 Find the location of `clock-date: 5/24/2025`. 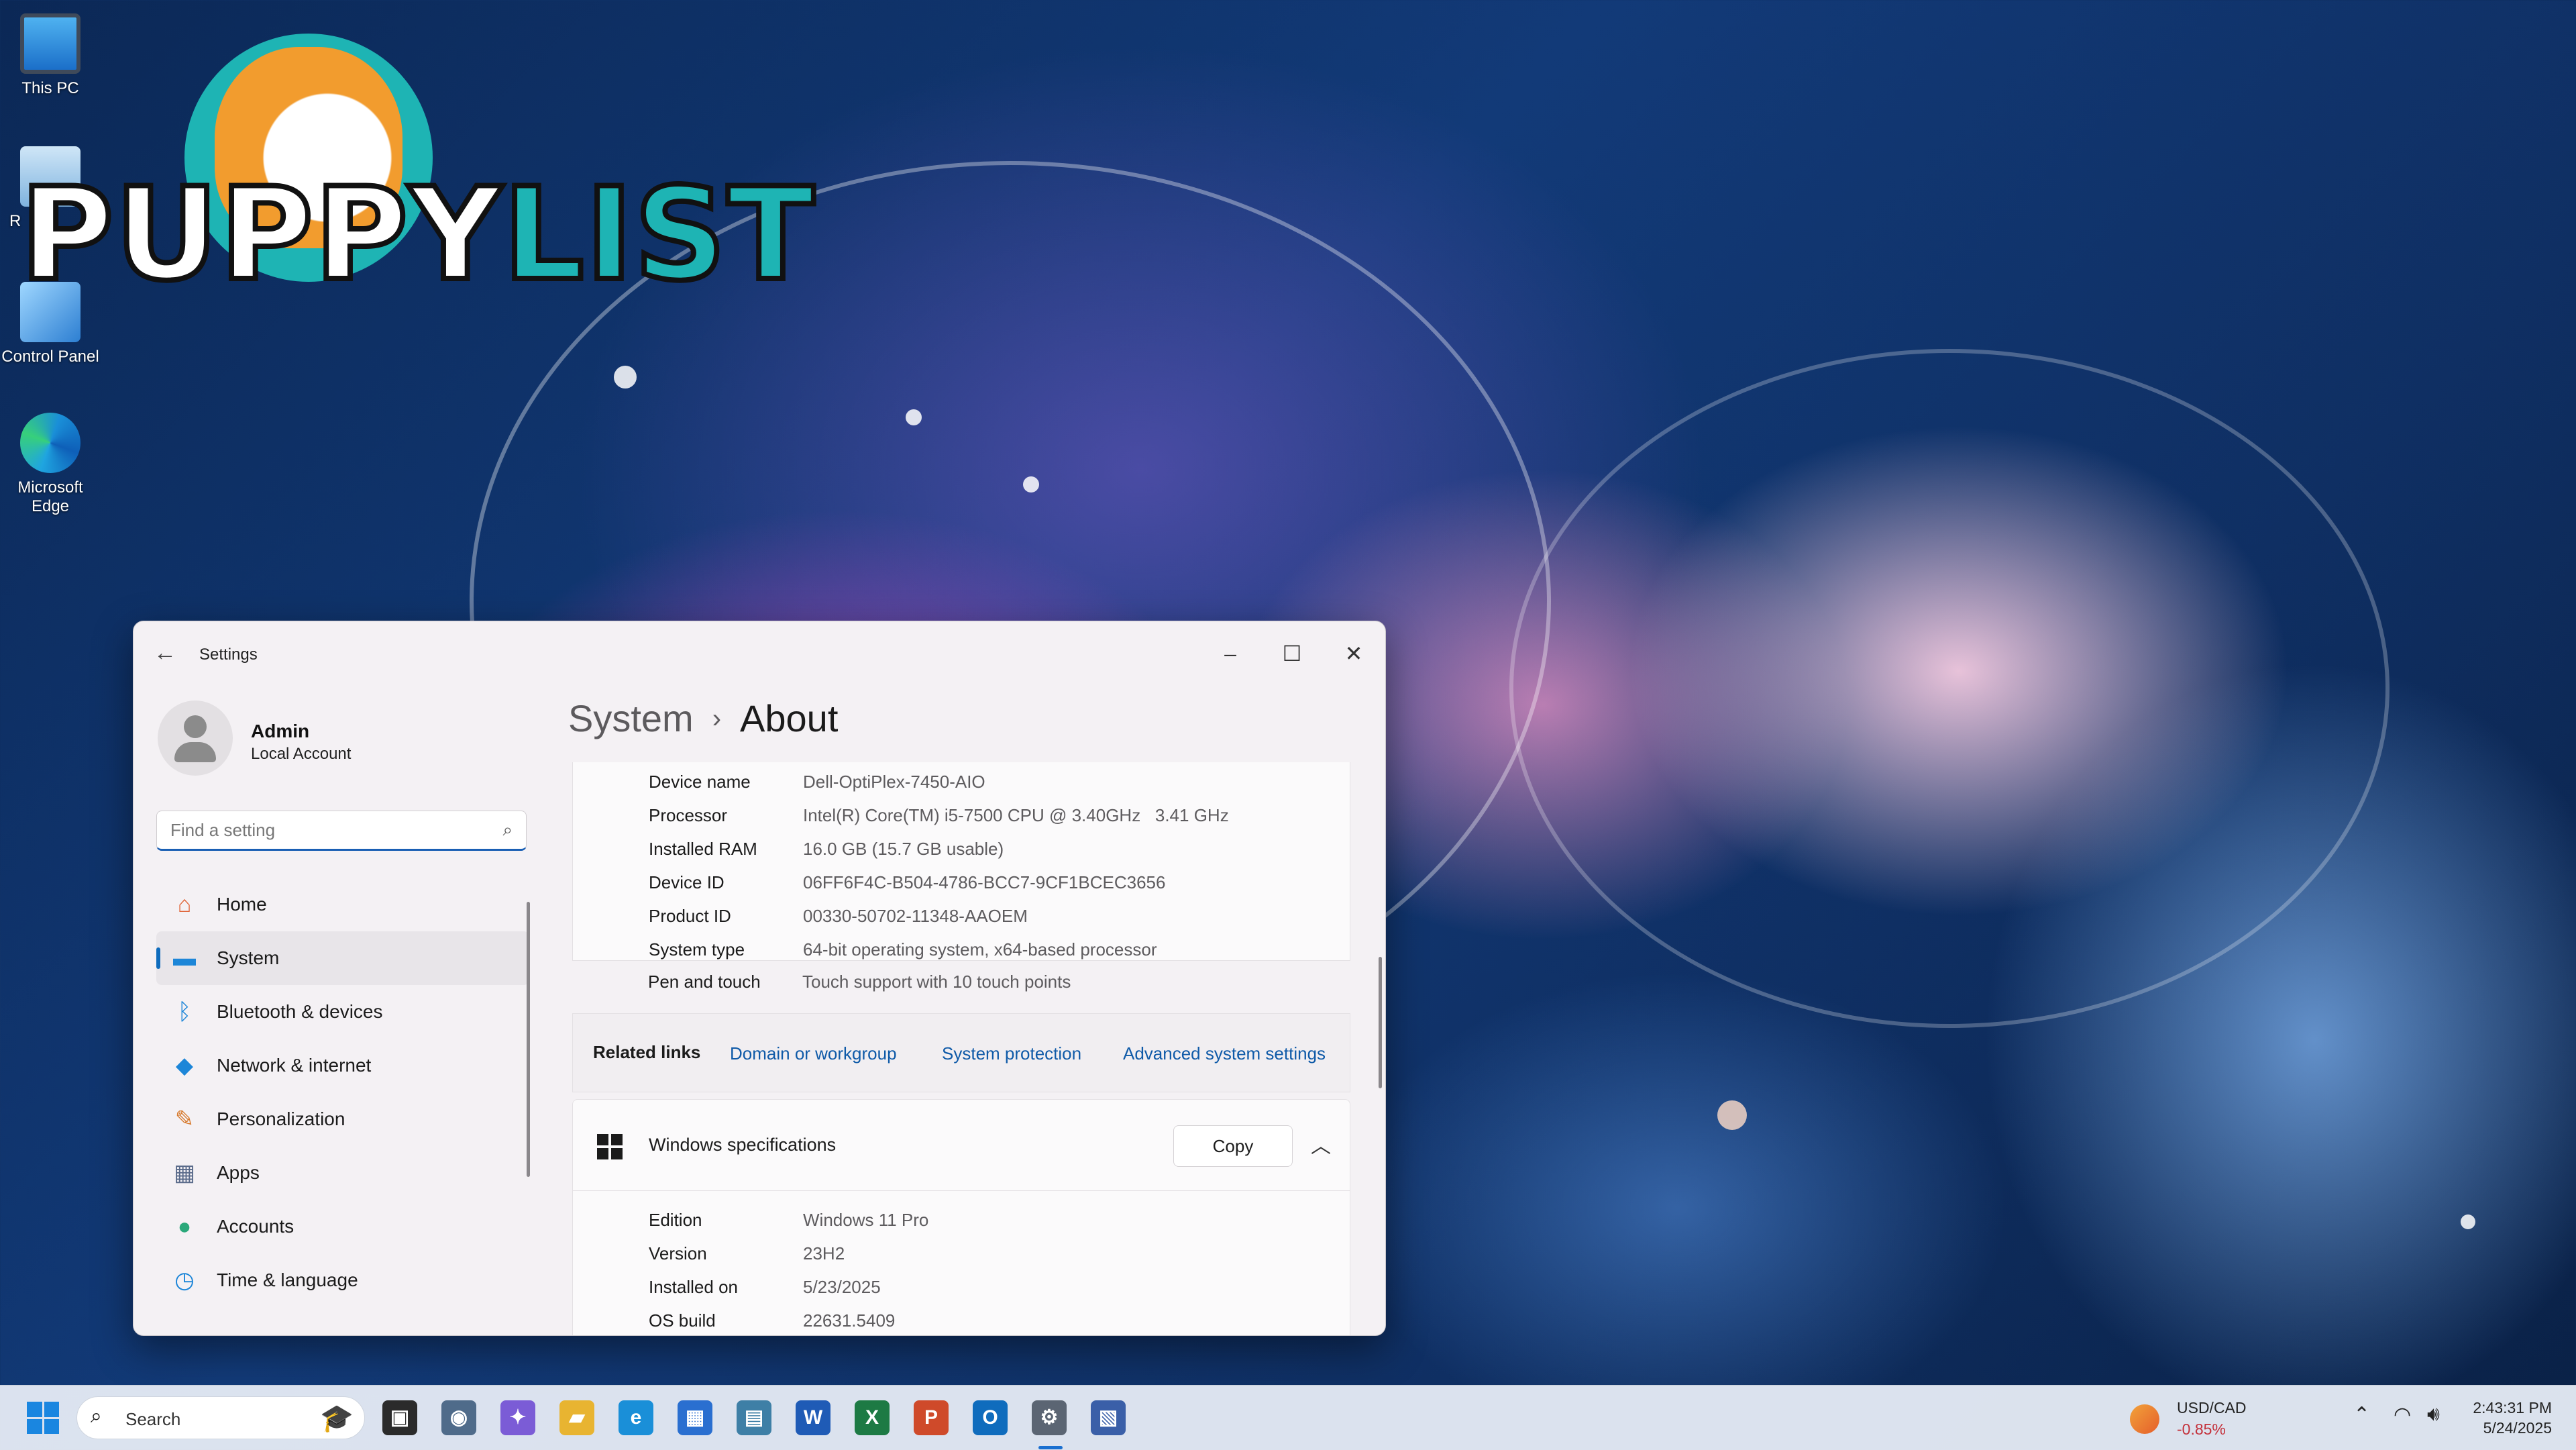

clock-date: 5/24/2025 is located at coordinates (2517, 1428).